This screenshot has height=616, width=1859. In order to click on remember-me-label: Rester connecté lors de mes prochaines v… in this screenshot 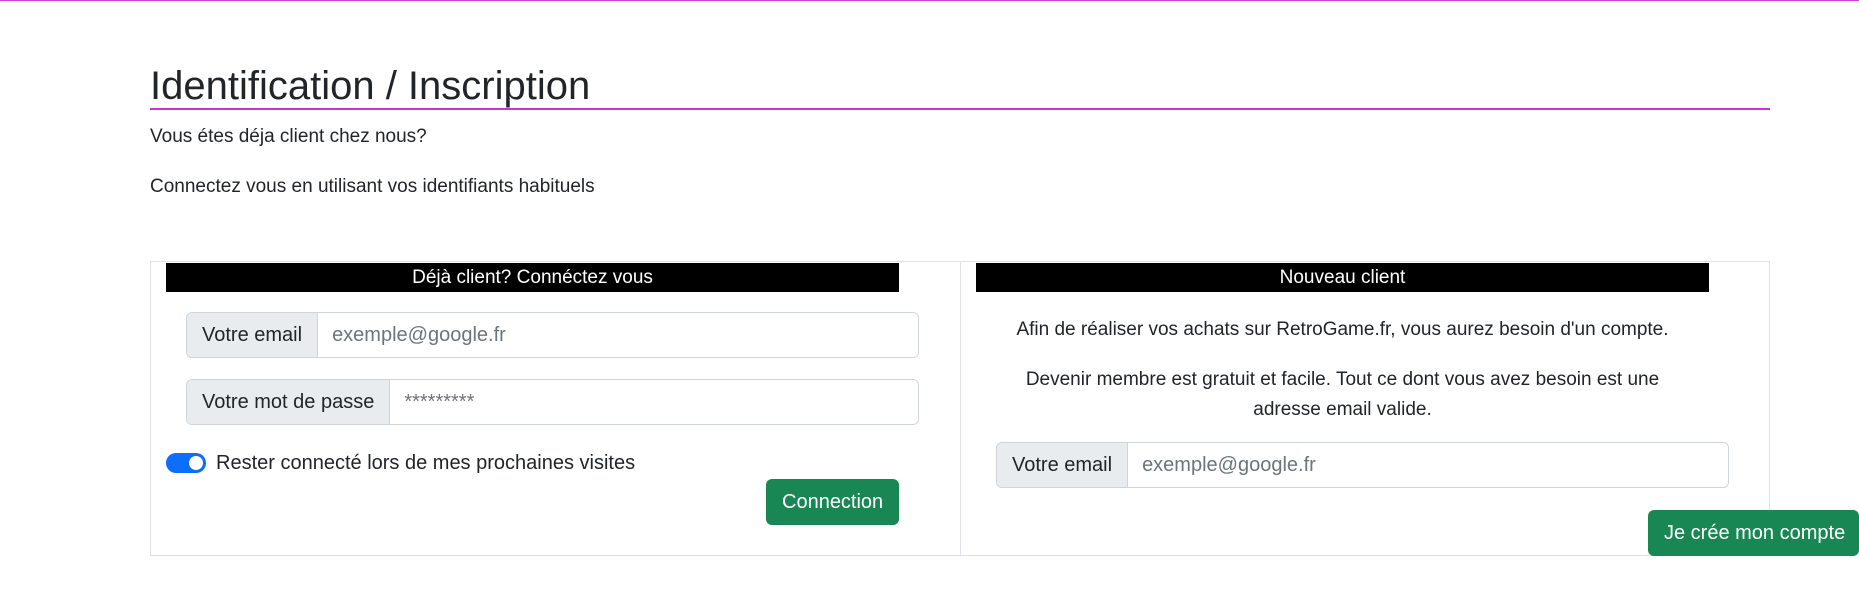, I will do `click(425, 463)`.